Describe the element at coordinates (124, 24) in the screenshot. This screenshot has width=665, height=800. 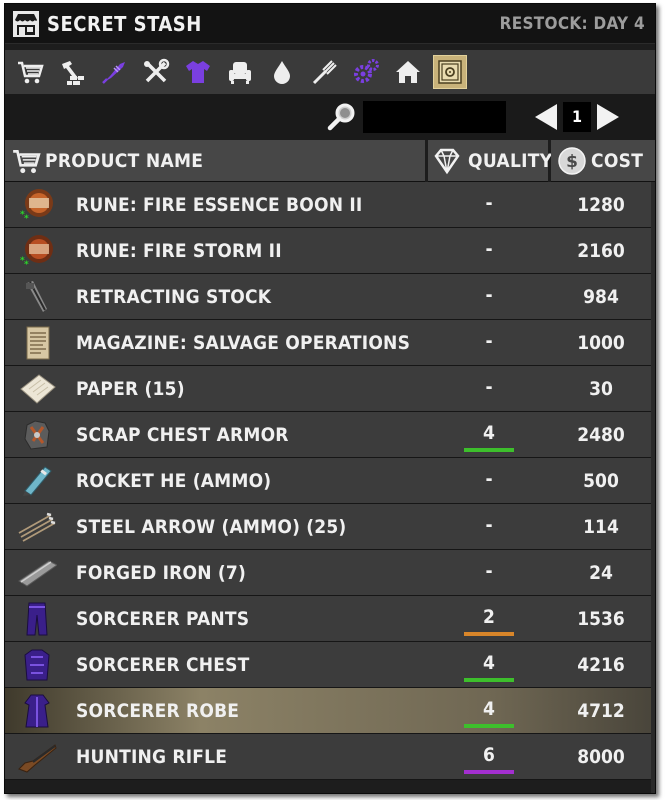
I see `window-title: SECRET STASH` at that location.